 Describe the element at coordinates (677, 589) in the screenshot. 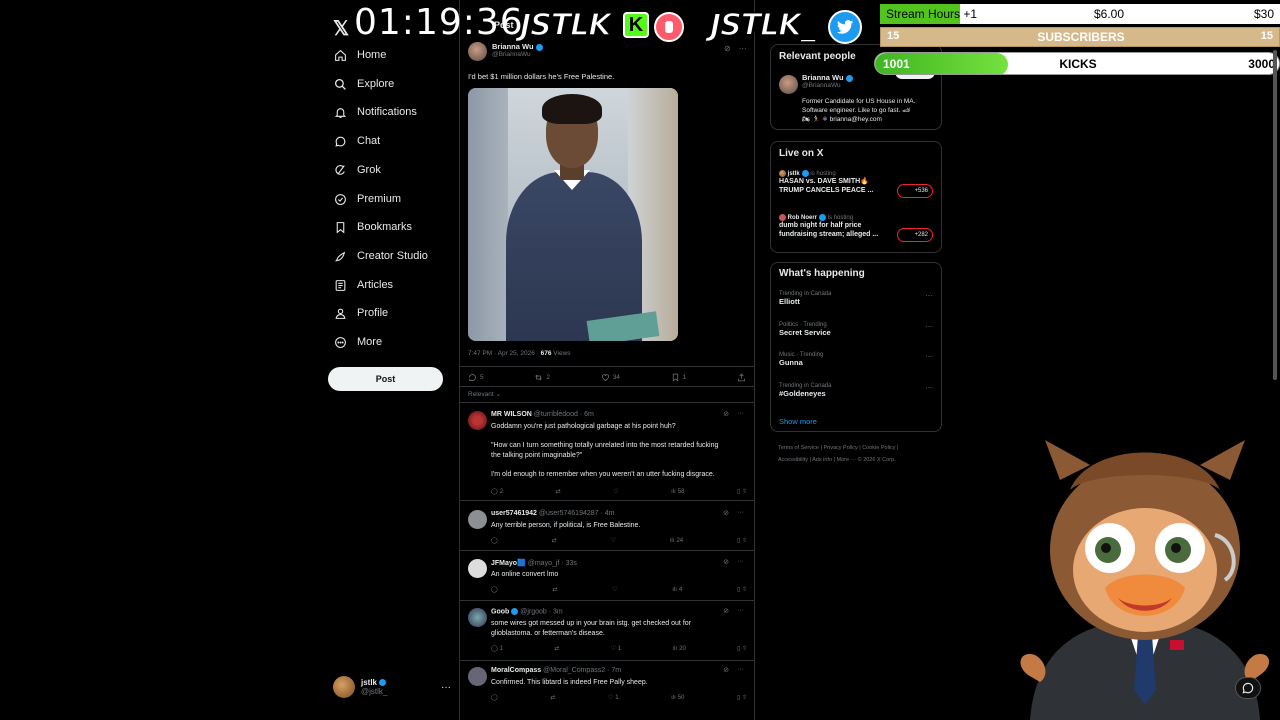

I see `views-button: ılı 4` at that location.